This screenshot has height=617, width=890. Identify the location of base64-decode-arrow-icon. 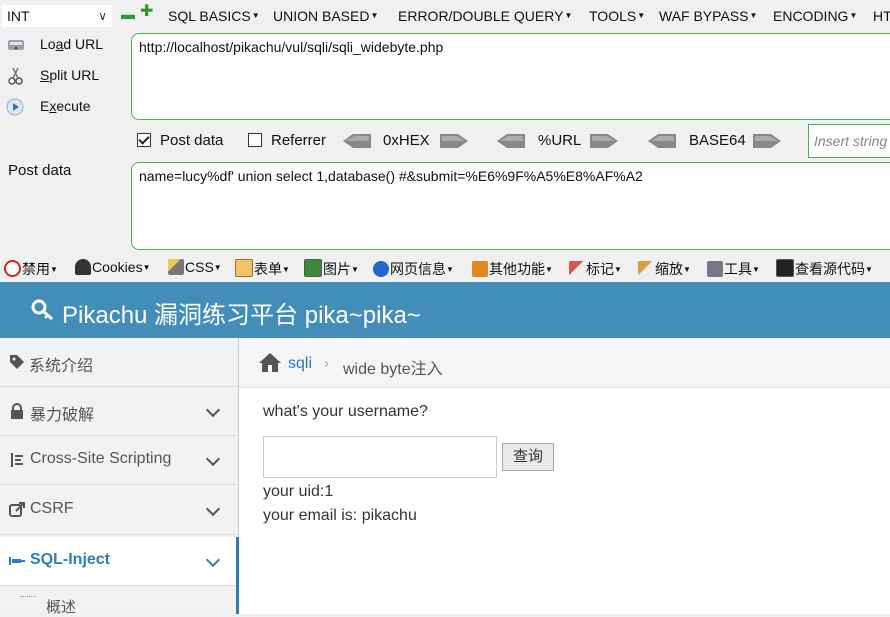
(662, 141).